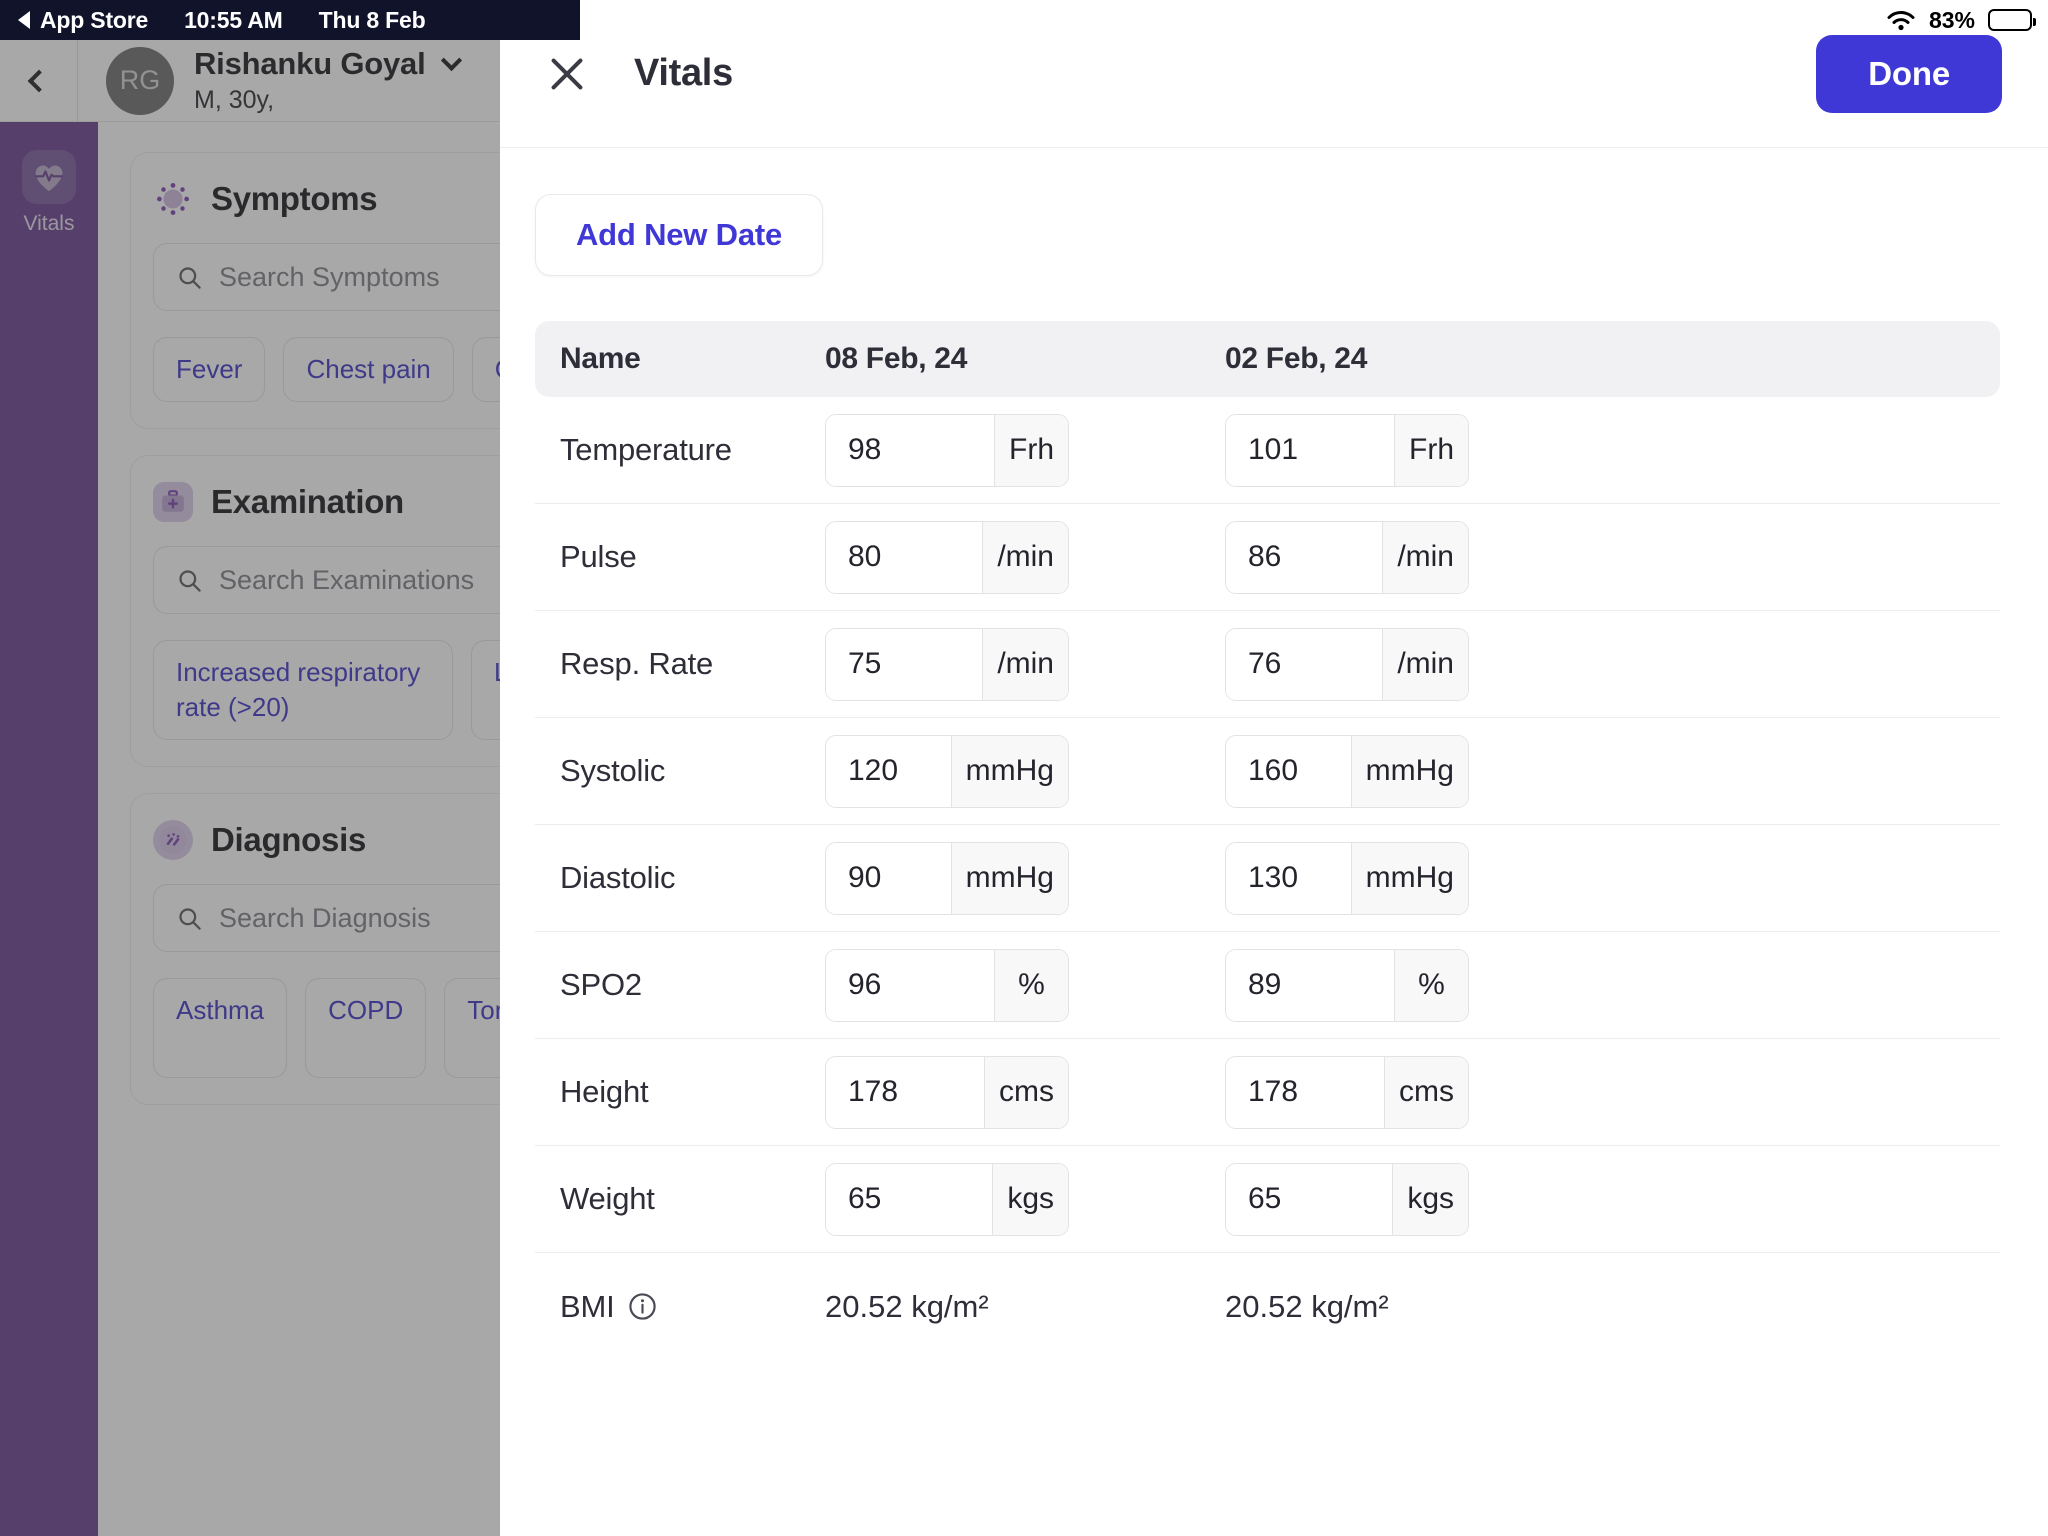  Describe the element at coordinates (1310, 985) in the screenshot. I see `input-value: 89` at that location.